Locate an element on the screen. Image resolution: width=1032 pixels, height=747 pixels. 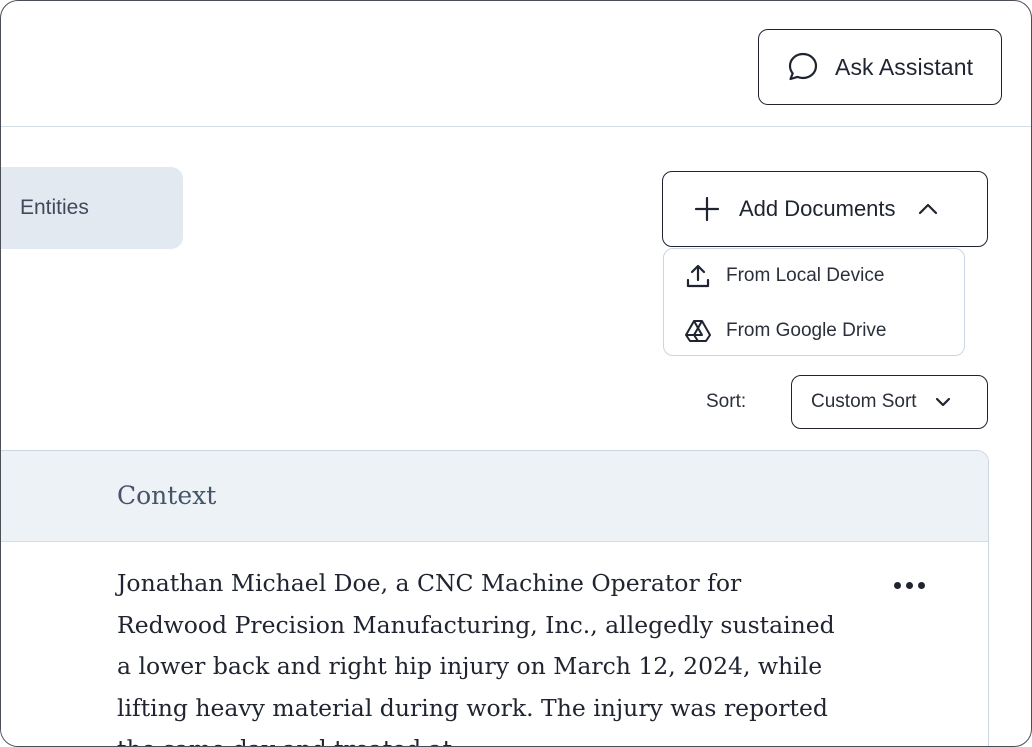
menu-item-from-local-device: From Local Device is located at coordinates (814, 276).